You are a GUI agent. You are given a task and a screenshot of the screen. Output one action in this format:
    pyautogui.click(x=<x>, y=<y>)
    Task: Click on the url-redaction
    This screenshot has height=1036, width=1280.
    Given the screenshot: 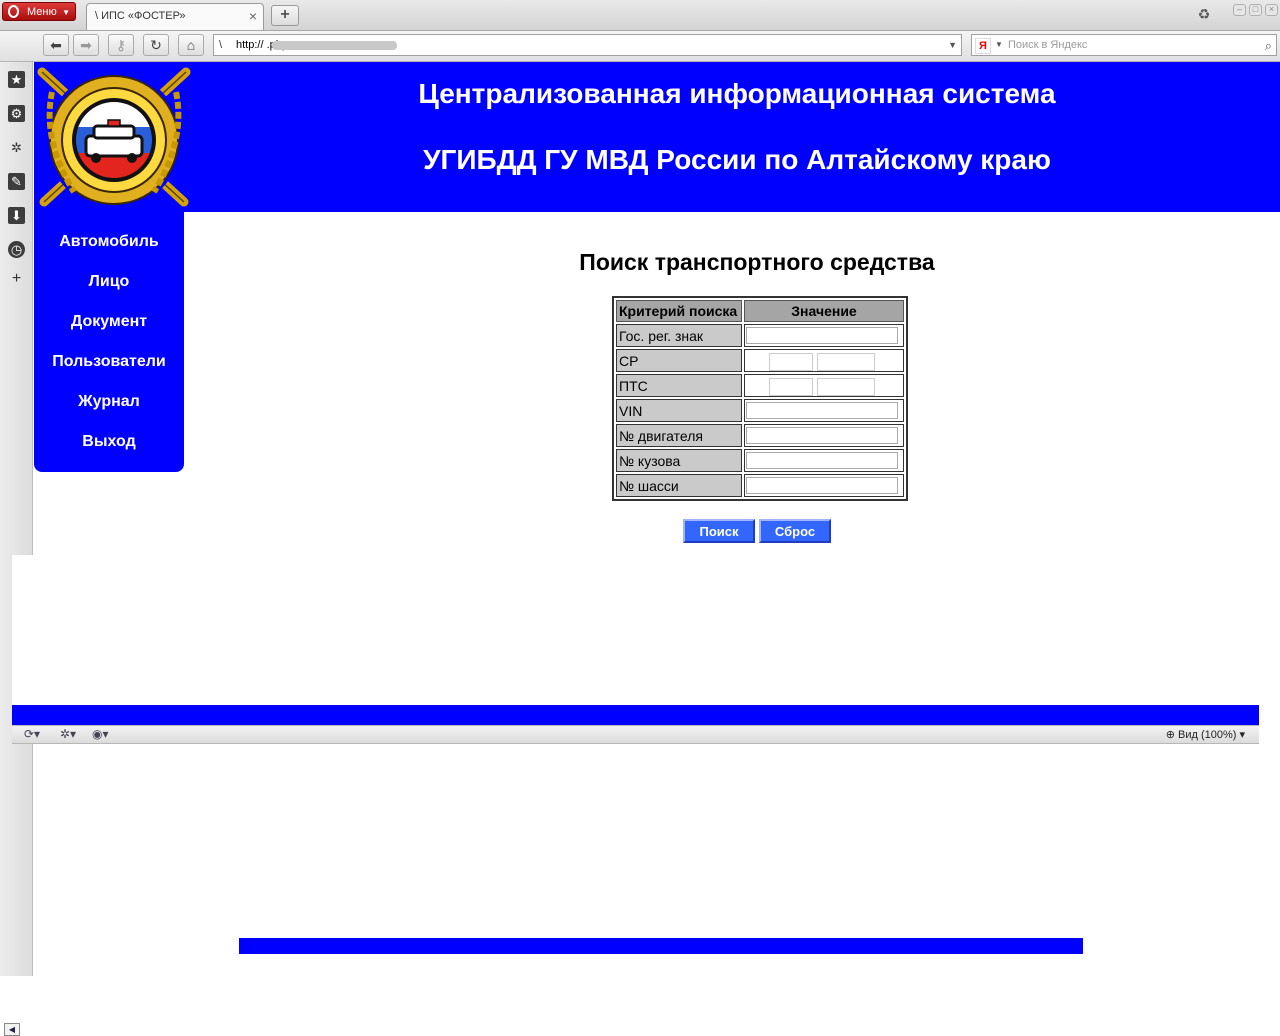 What is the action you would take?
    pyautogui.click(x=334, y=45)
    